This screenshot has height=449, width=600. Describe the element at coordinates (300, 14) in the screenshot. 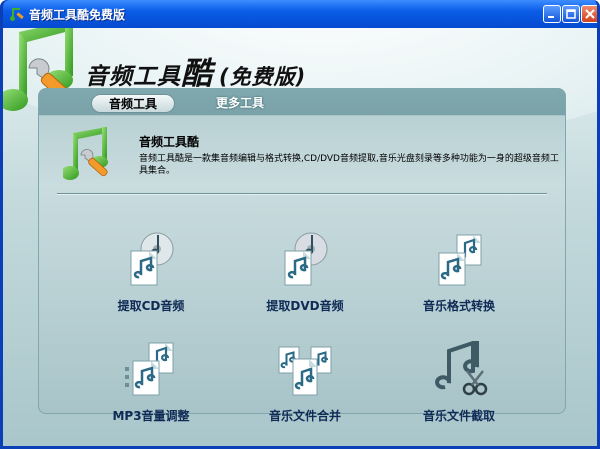

I see `title-bar: 音频工具酷免费版` at that location.